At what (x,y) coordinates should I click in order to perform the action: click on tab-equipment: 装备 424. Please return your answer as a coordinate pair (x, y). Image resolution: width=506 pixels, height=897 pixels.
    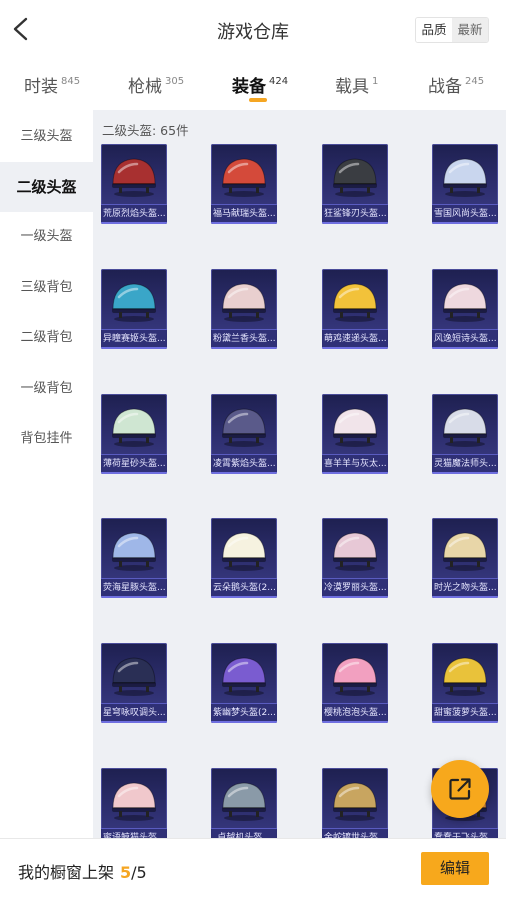
    Looking at the image, I should click on (260, 84).